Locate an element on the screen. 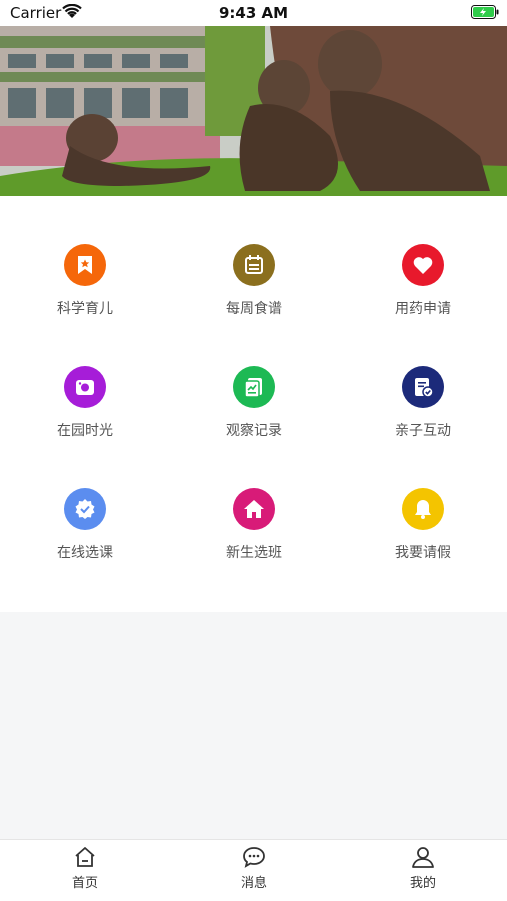  chart-note-icon is located at coordinates (254, 387).